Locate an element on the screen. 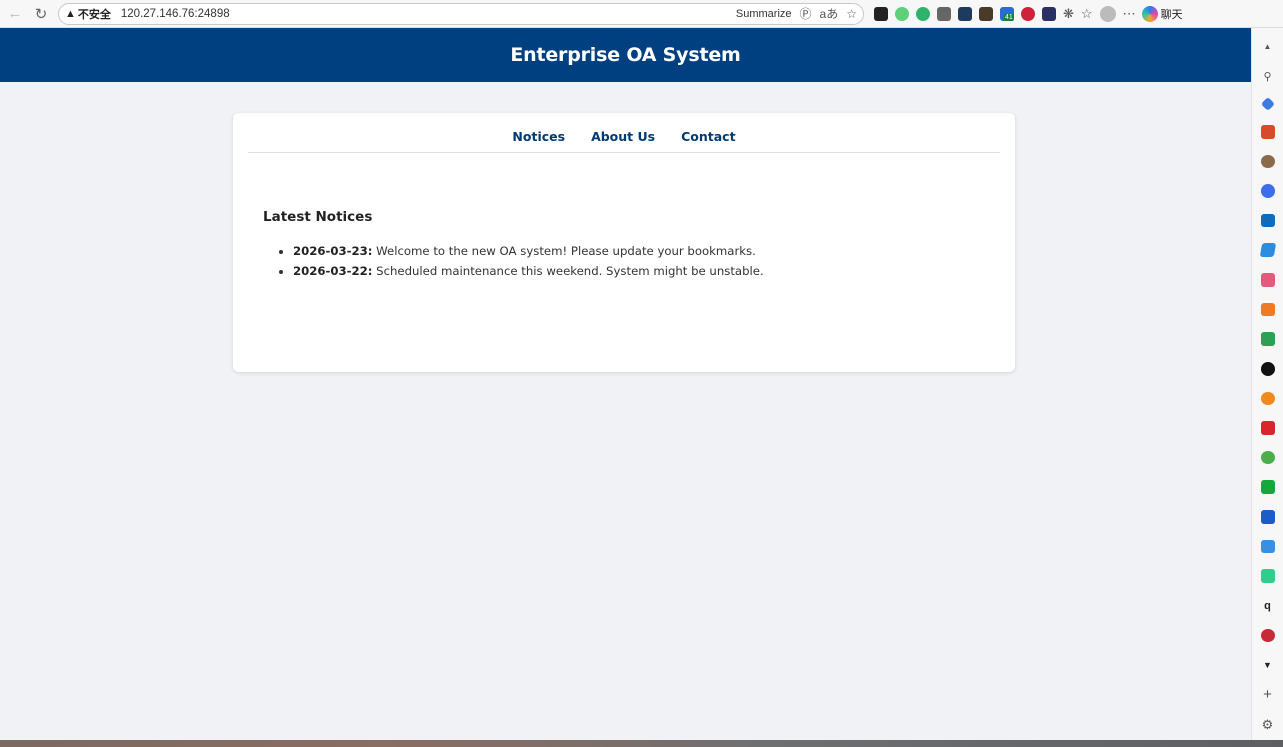  tag-icon is located at coordinates (1267, 104).